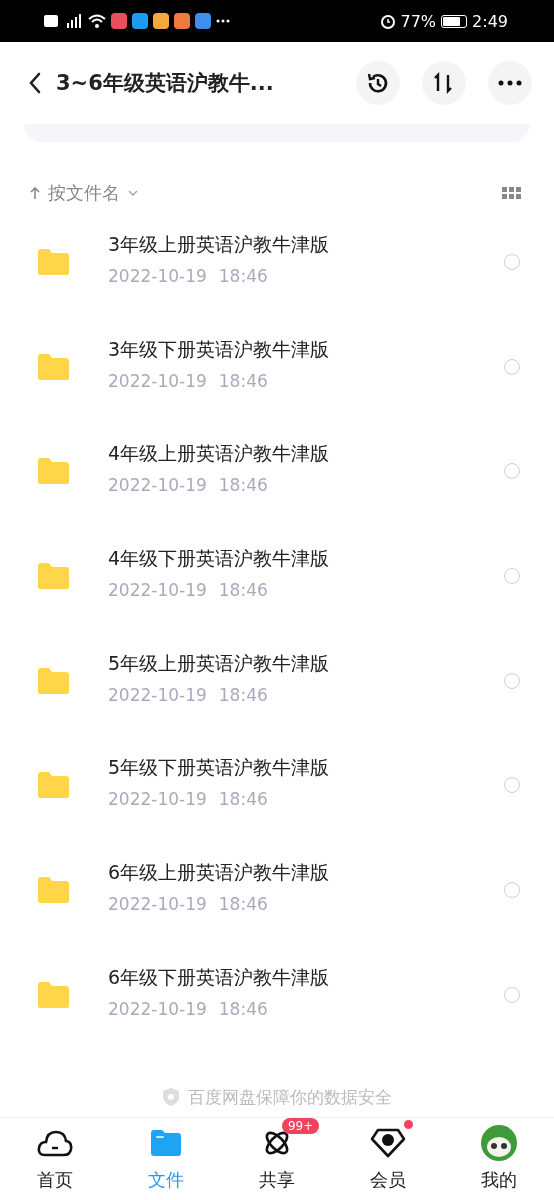 Image resolution: width=554 pixels, height=1200 pixels. Describe the element at coordinates (97, 21) in the screenshot. I see `wifi-icon` at that location.